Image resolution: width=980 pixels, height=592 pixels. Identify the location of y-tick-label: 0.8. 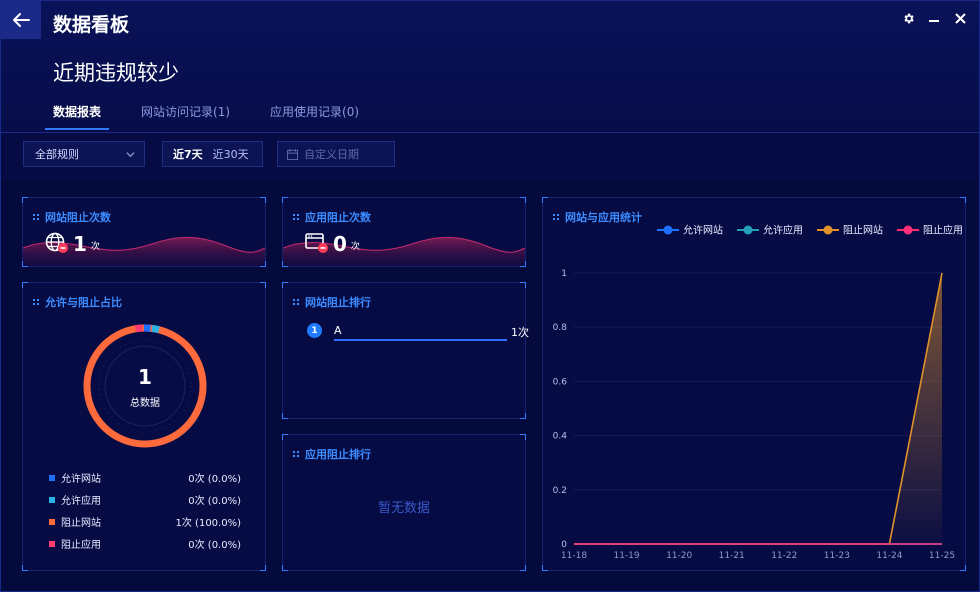
(560, 328).